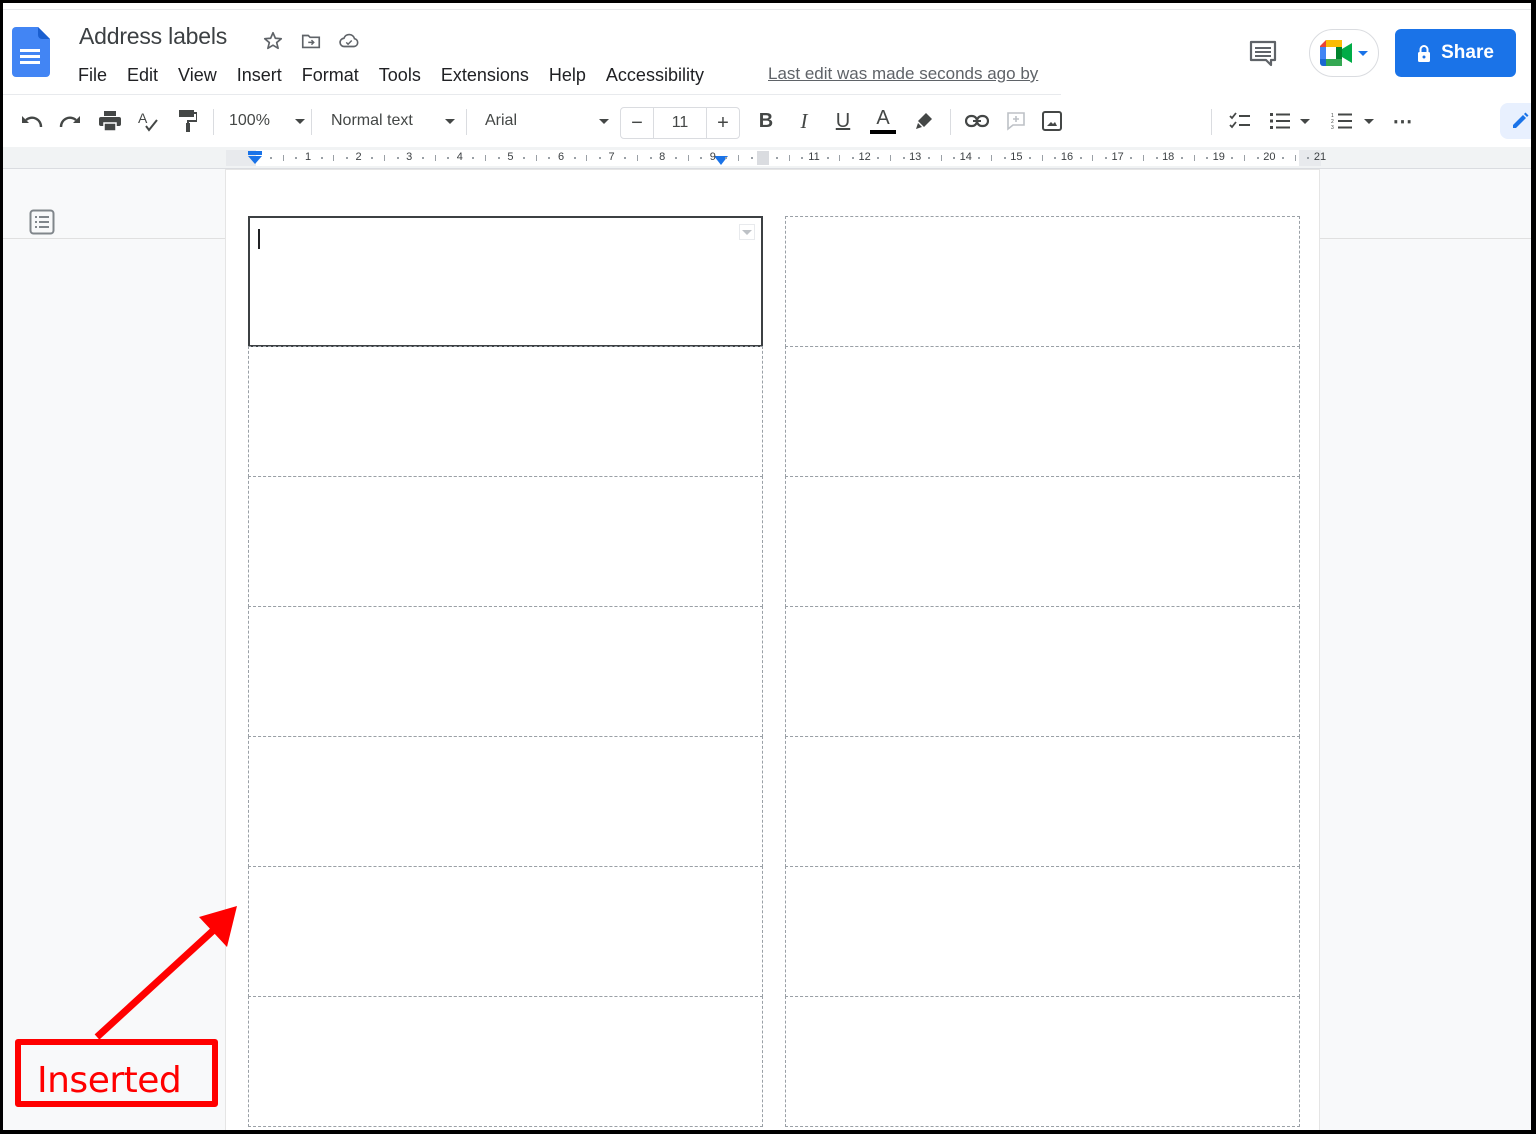 This screenshot has height=1134, width=1536. I want to click on menu-help: Help, so click(572, 75).